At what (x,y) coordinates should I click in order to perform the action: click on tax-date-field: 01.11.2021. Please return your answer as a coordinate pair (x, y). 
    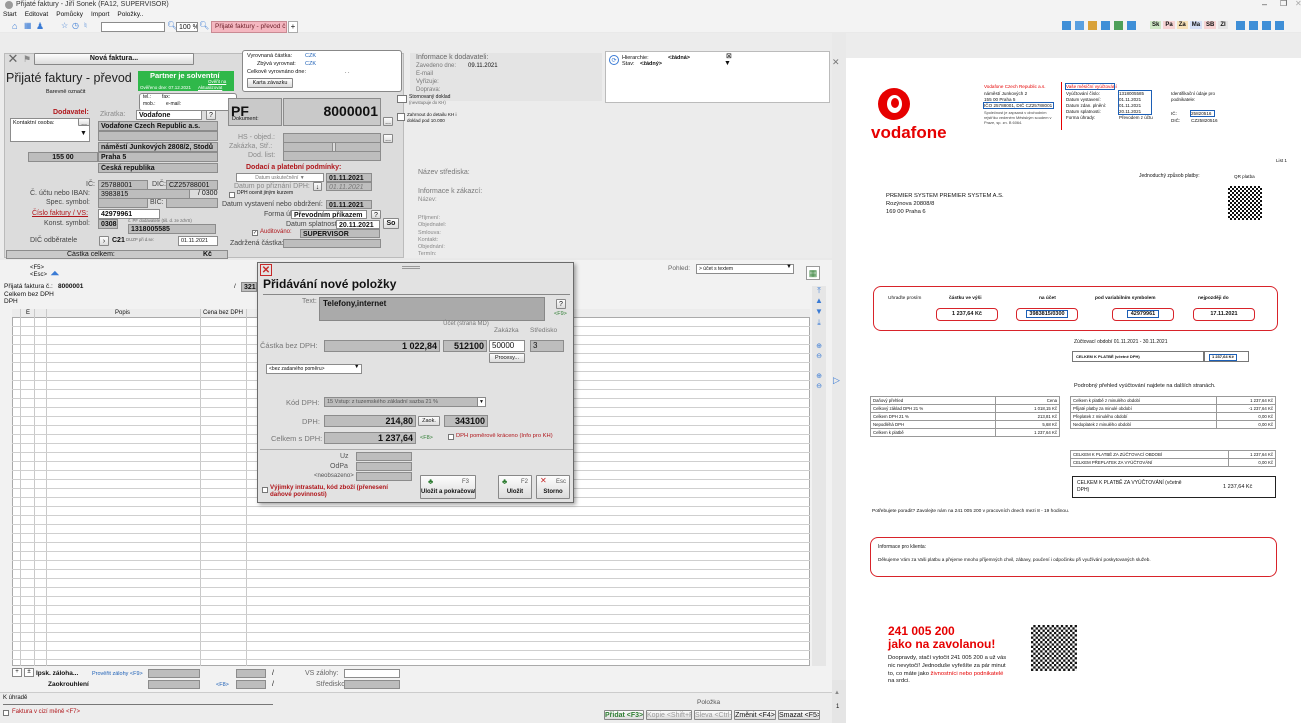
    Looking at the image, I should click on (349, 177).